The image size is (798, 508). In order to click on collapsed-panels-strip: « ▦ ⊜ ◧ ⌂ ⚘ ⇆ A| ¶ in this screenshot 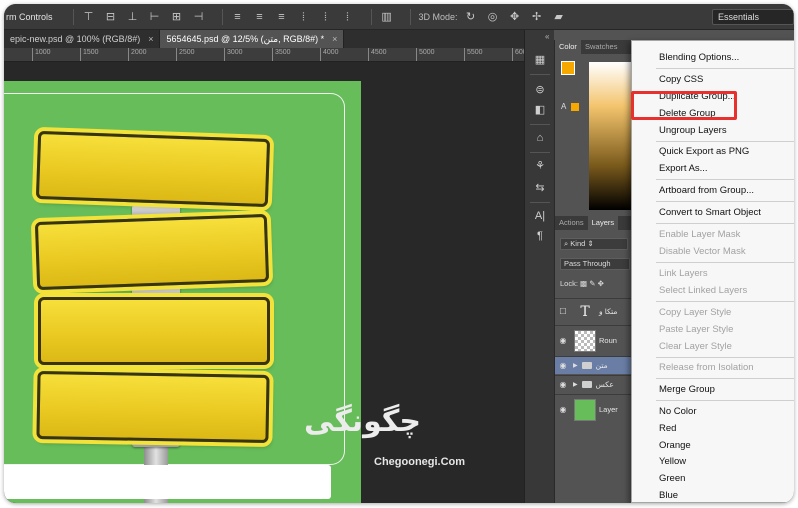, I will do `click(539, 266)`.